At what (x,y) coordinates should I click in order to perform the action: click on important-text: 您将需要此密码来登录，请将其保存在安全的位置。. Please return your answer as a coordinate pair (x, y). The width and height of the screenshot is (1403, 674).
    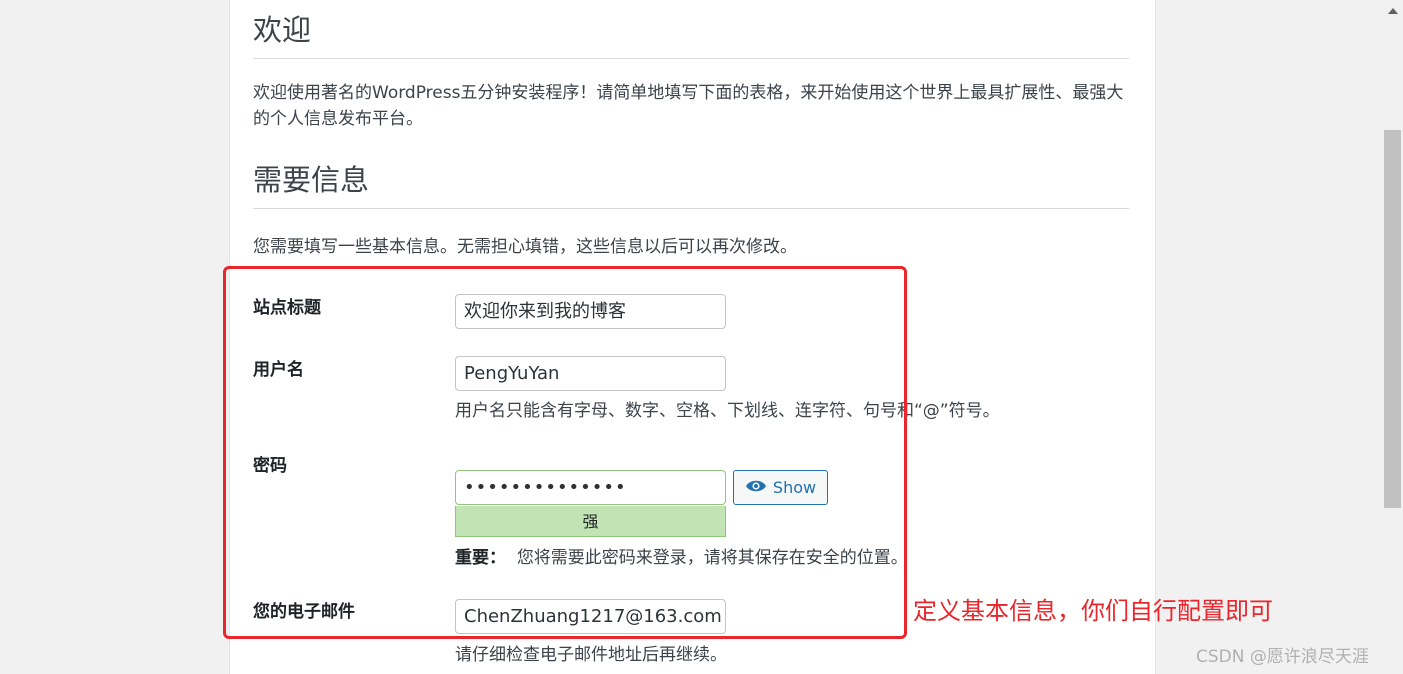
    Looking at the image, I should click on (712, 558).